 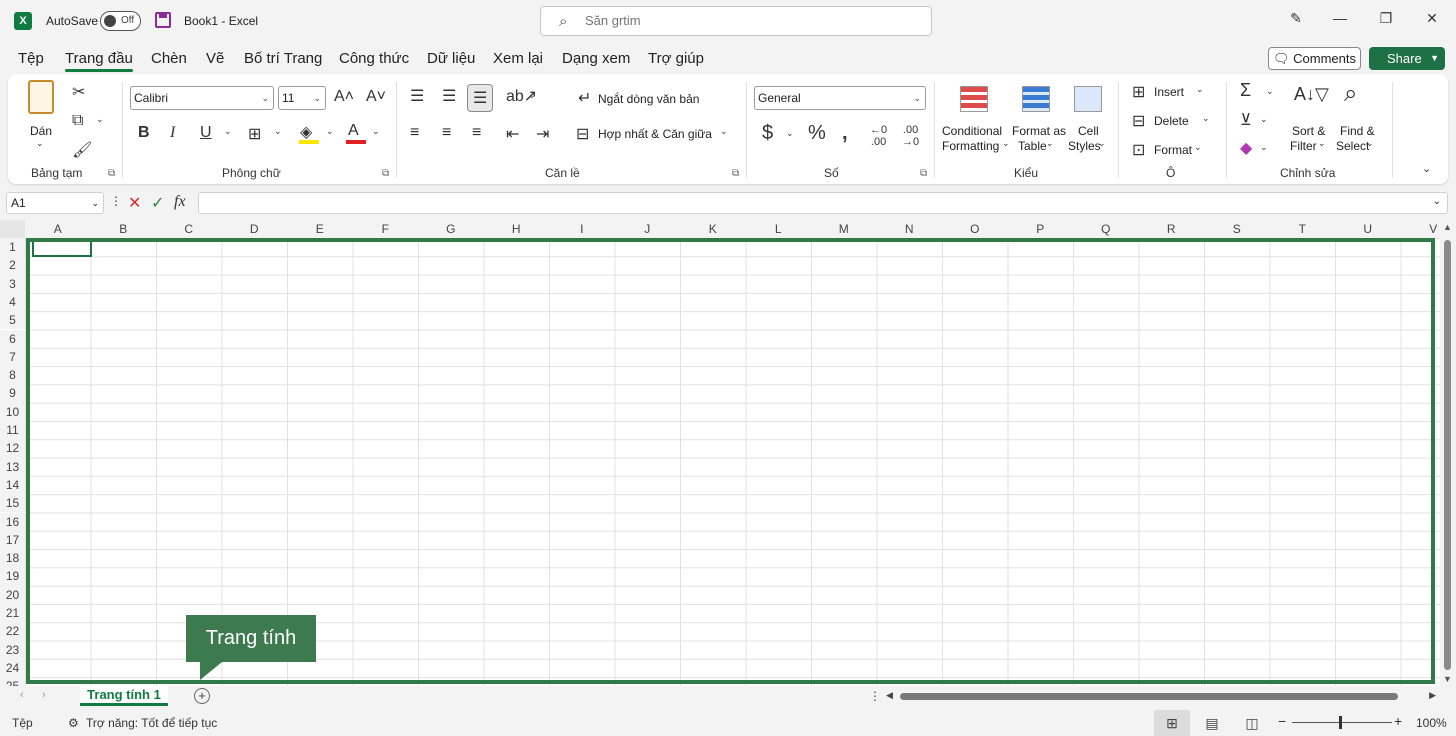 I want to click on paste-icon, so click(x=41, y=97).